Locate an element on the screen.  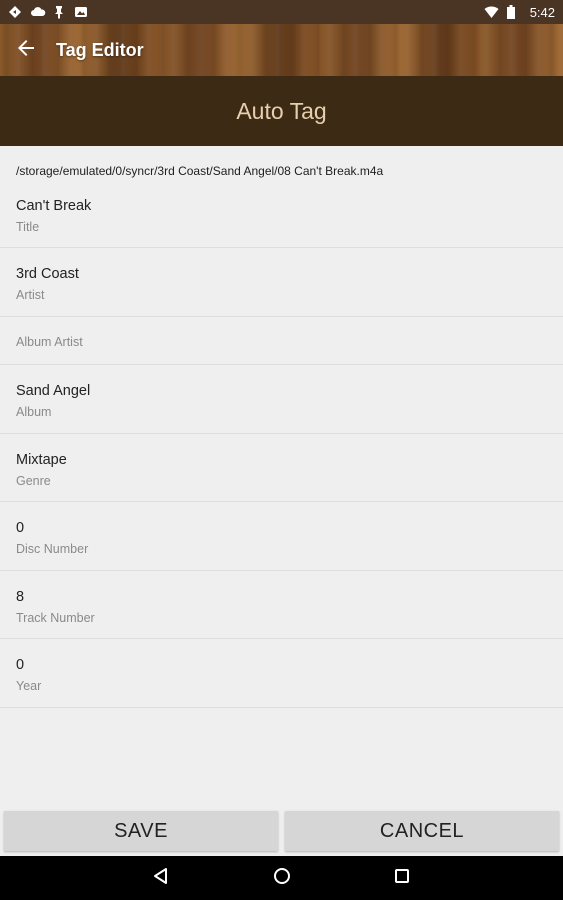
field-row-genre: Mixtape Genre is located at coordinates (281, 468).